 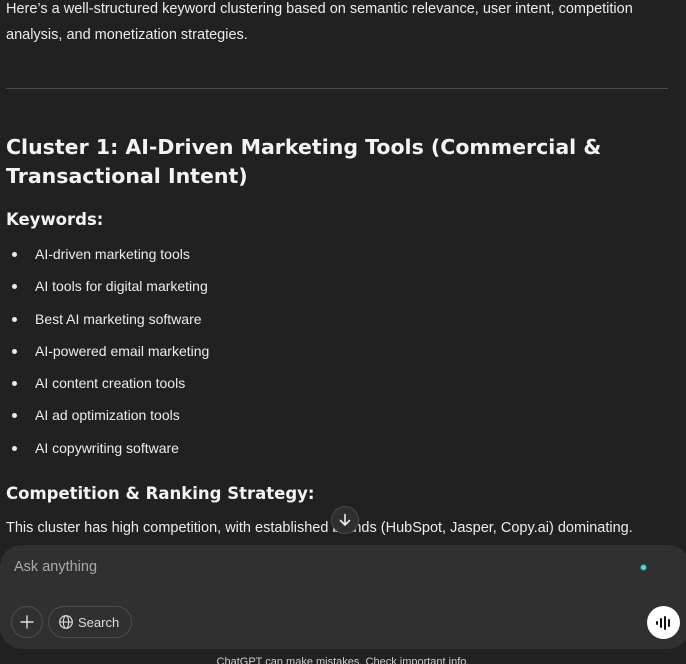 I want to click on keyword-text: AI tools for digital marketing, so click(x=121, y=286).